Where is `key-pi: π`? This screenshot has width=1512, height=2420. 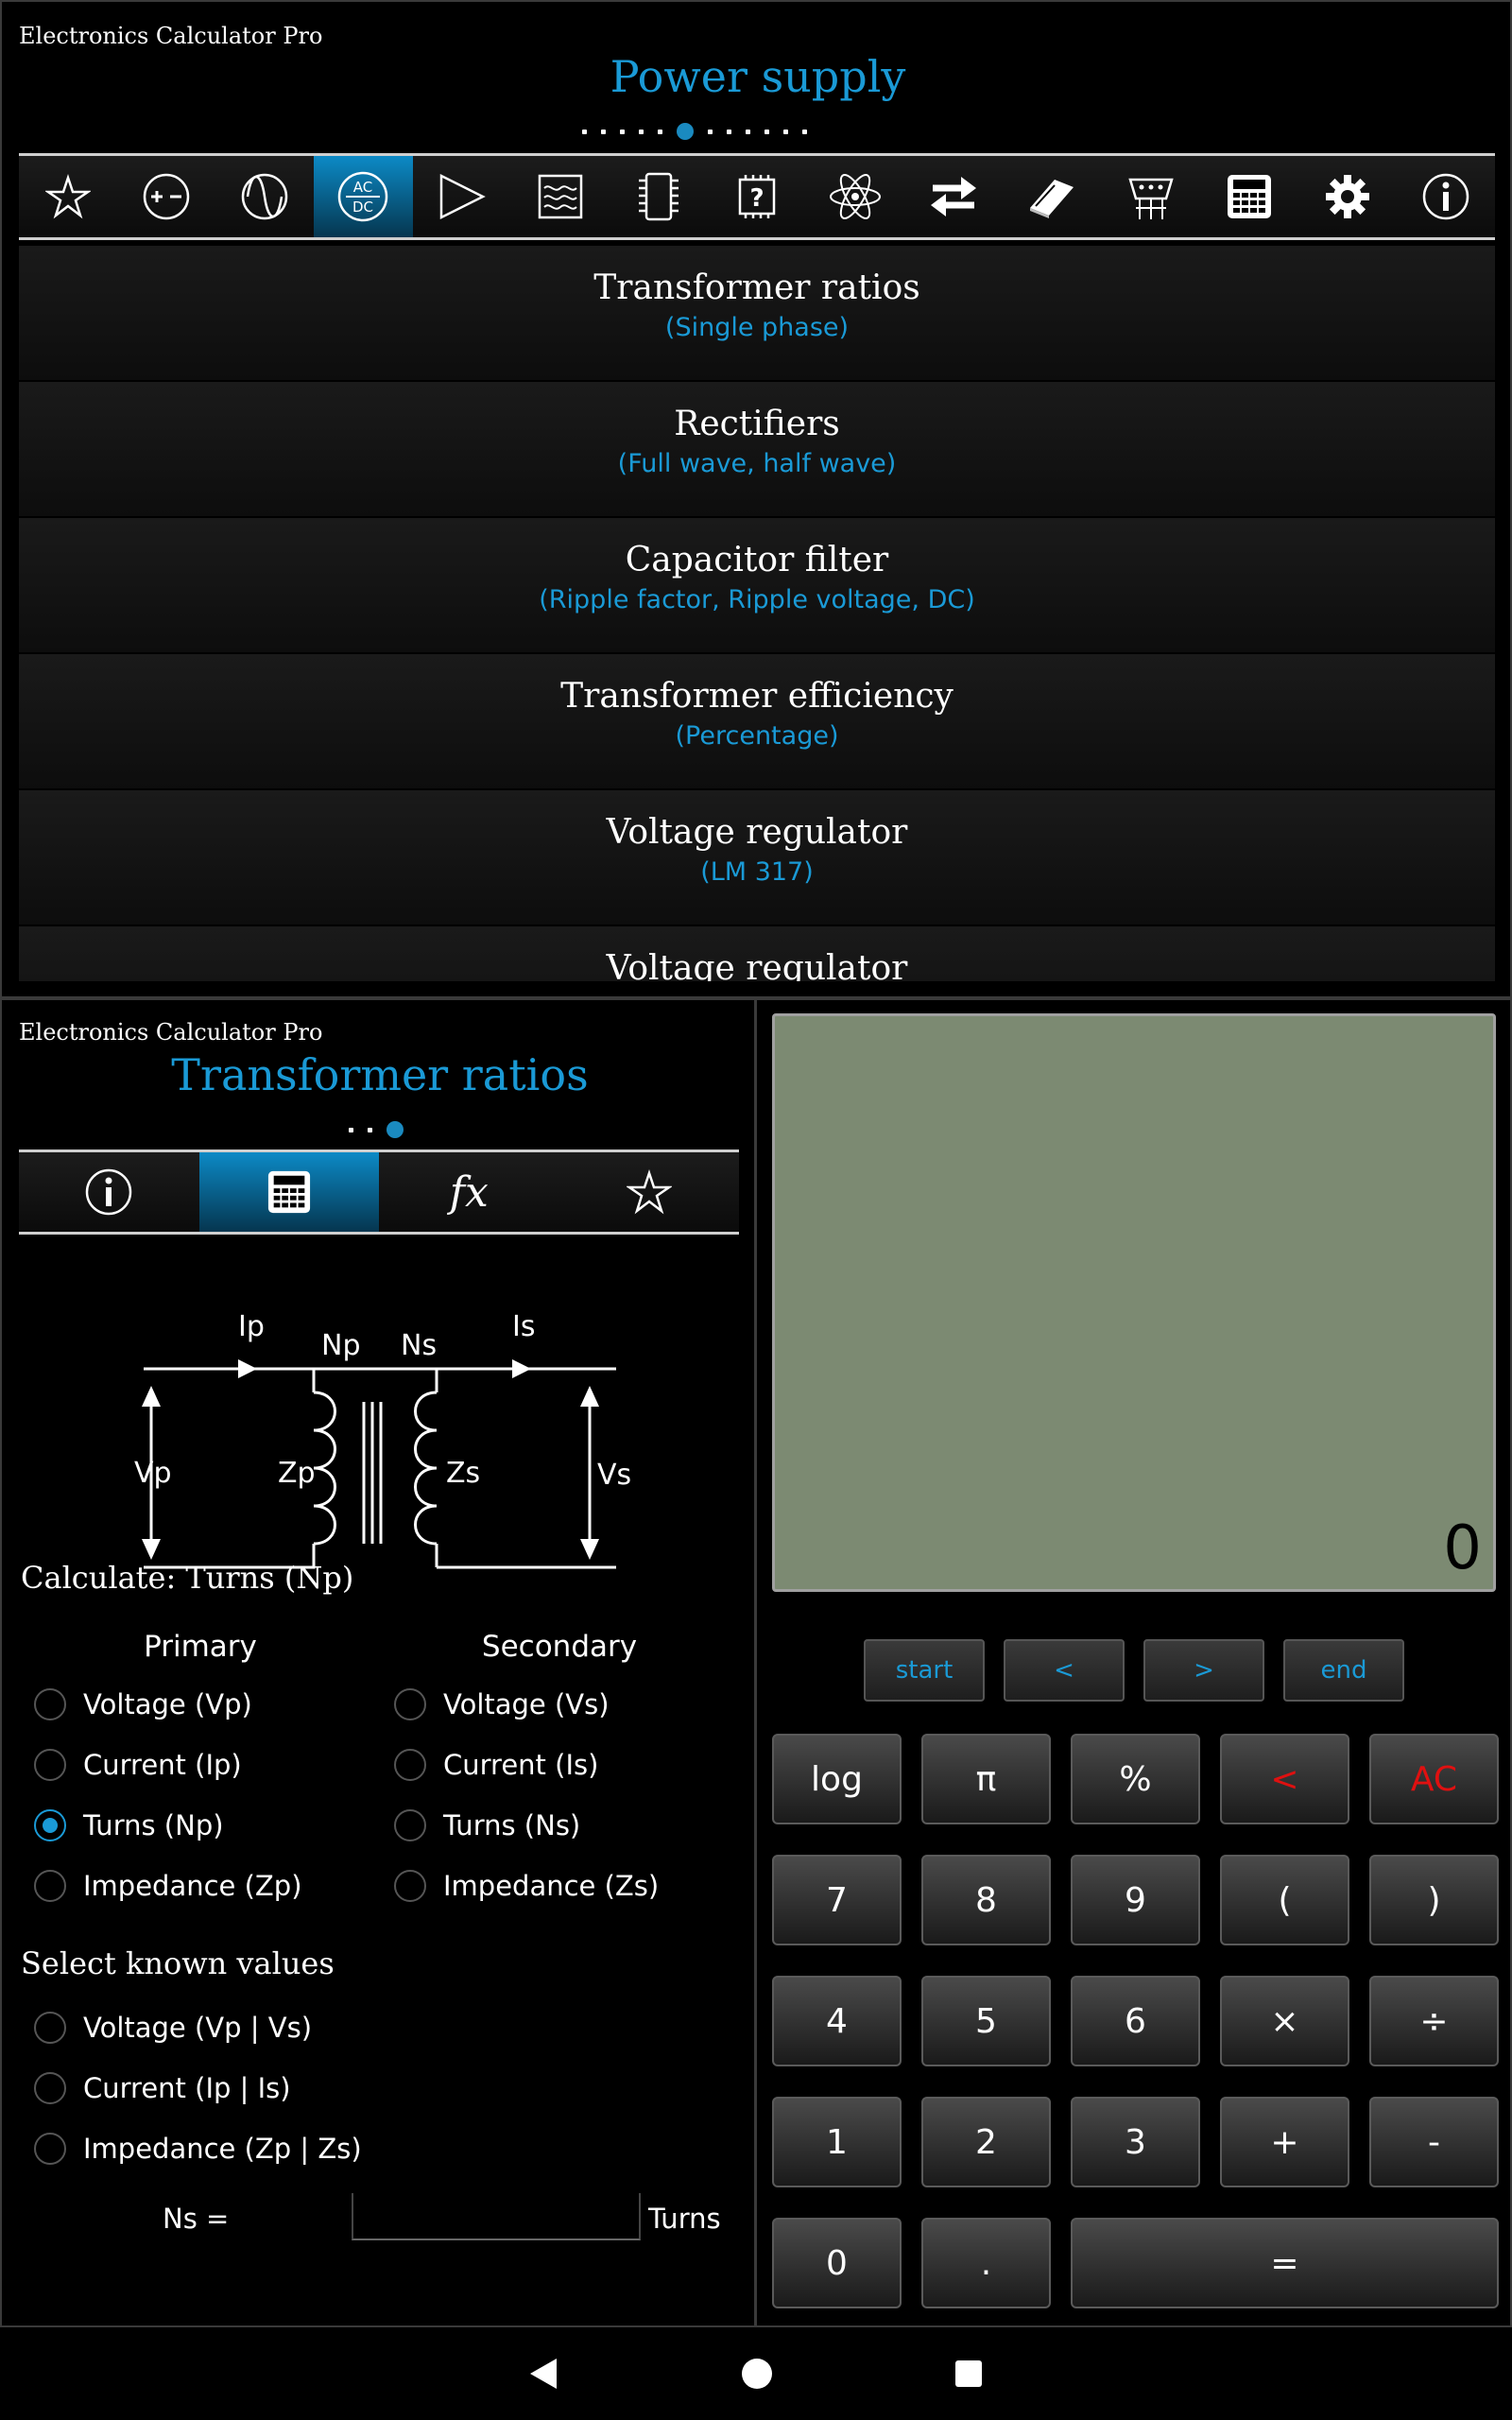 key-pi: π is located at coordinates (986, 1779).